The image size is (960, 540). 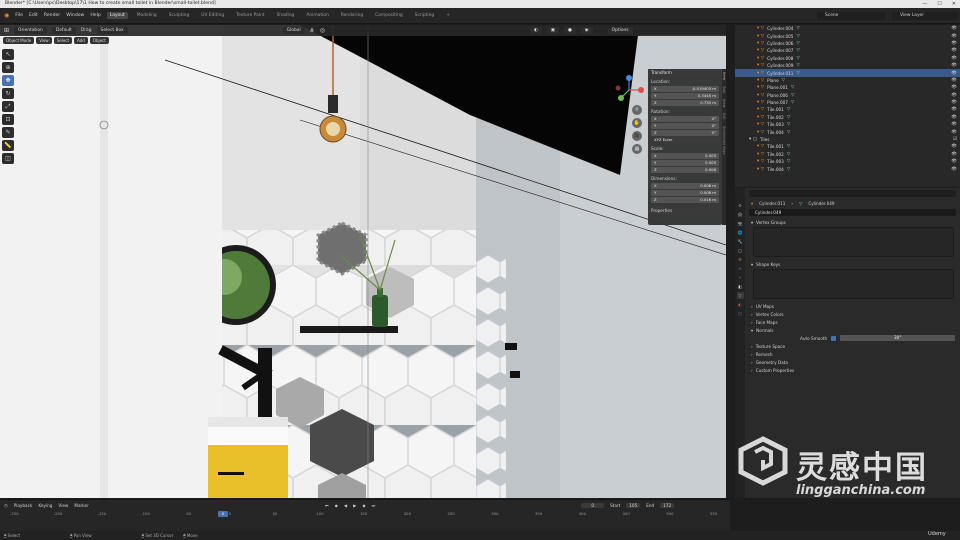 What do you see at coordinates (286, 15) in the screenshot?
I see `workspace-tab-shading: Shading` at bounding box center [286, 15].